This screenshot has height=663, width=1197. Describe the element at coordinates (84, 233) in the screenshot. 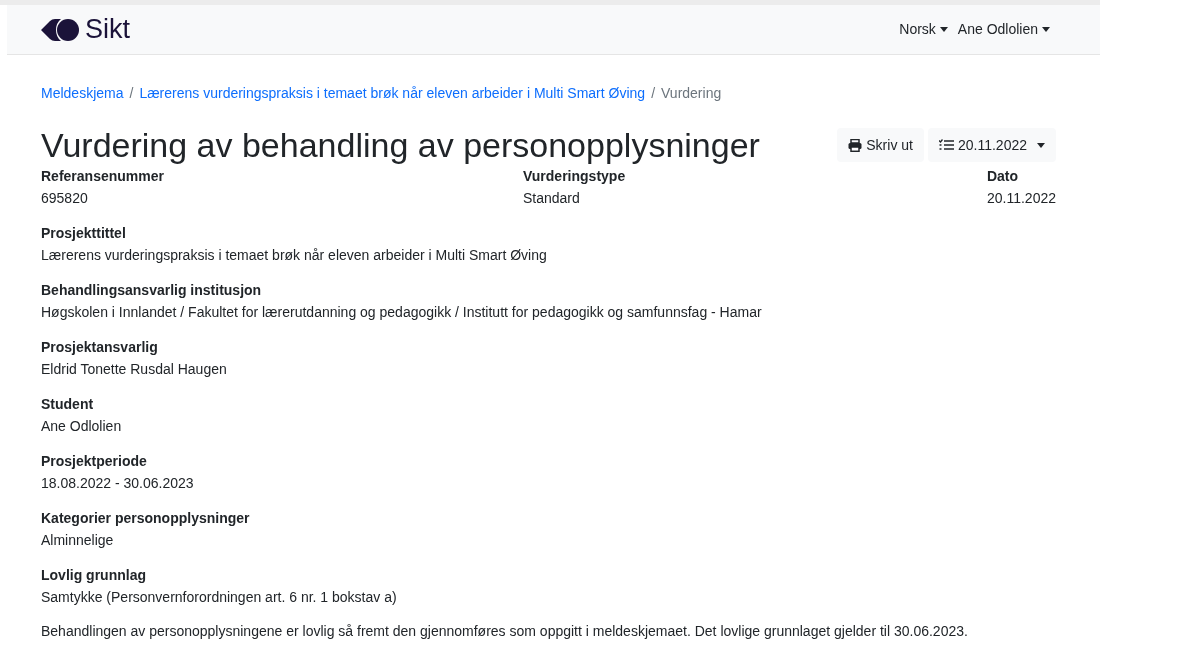

I see `field-label: Prosjekttittel` at that location.